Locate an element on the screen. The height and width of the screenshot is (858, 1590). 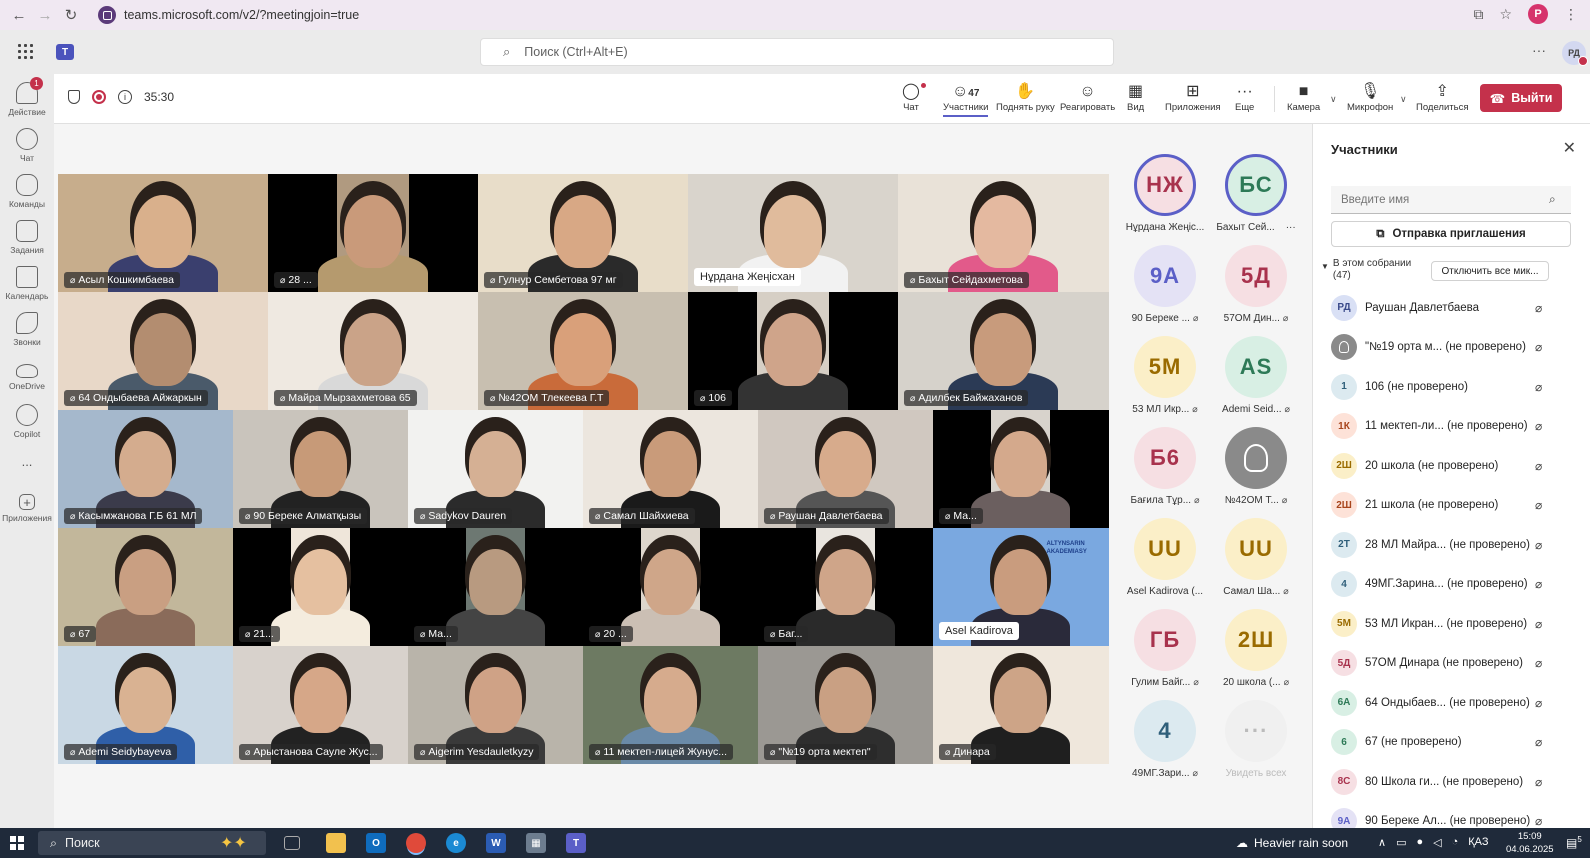
video-tile: ⌀ Ademi Seidybayeva is located at coordinates (146, 705).